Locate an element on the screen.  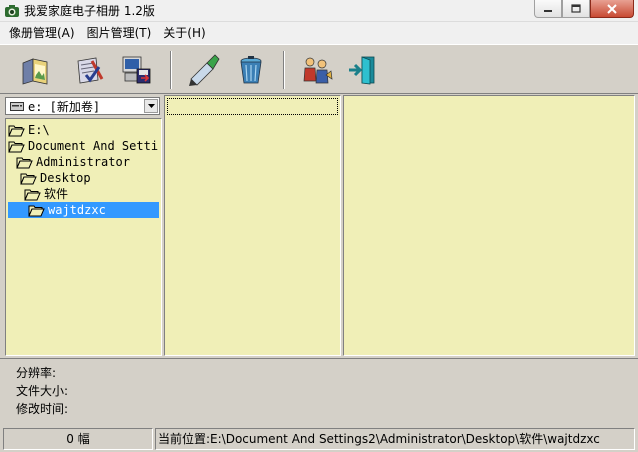
computer-save-icon is located at coordinates (136, 70).